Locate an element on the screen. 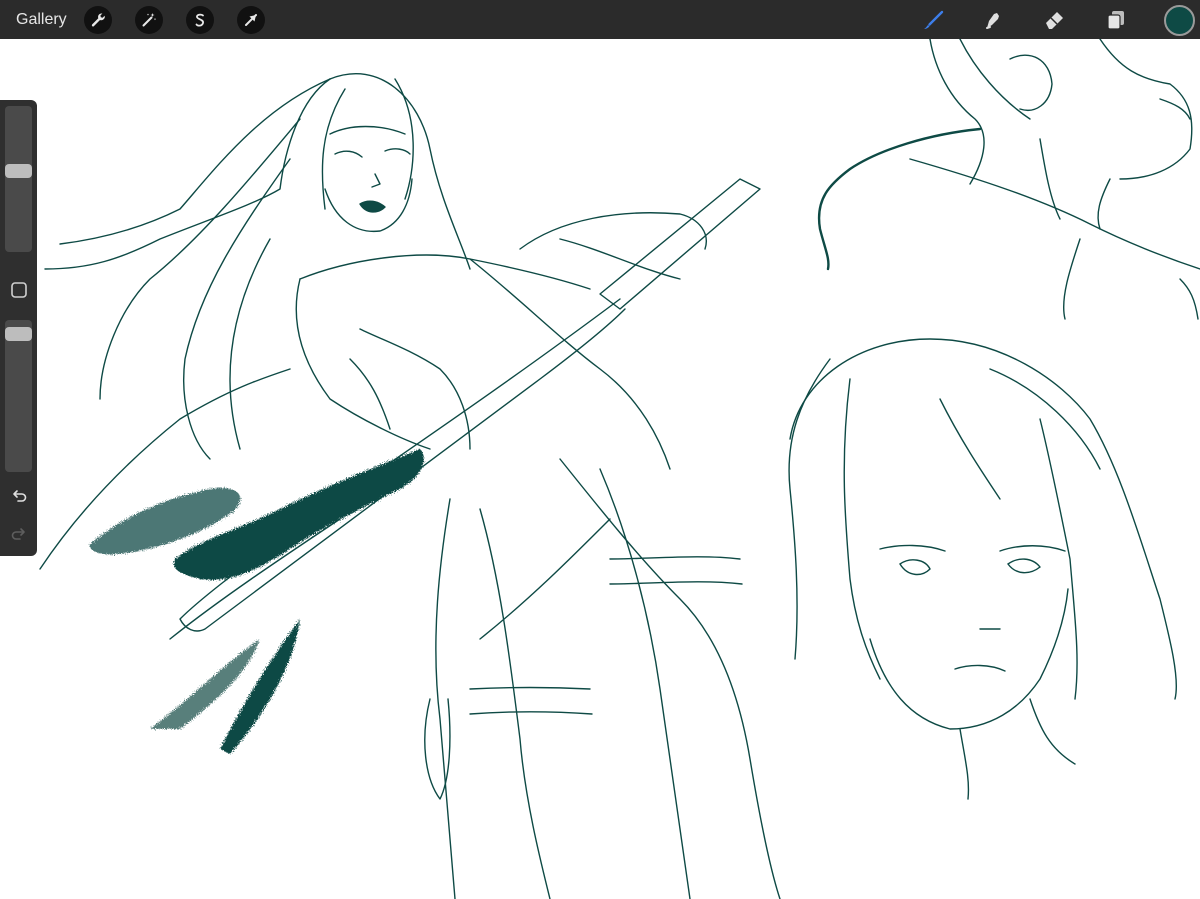 The width and height of the screenshot is (1200, 899). brush-size-handle is located at coordinates (18, 171).